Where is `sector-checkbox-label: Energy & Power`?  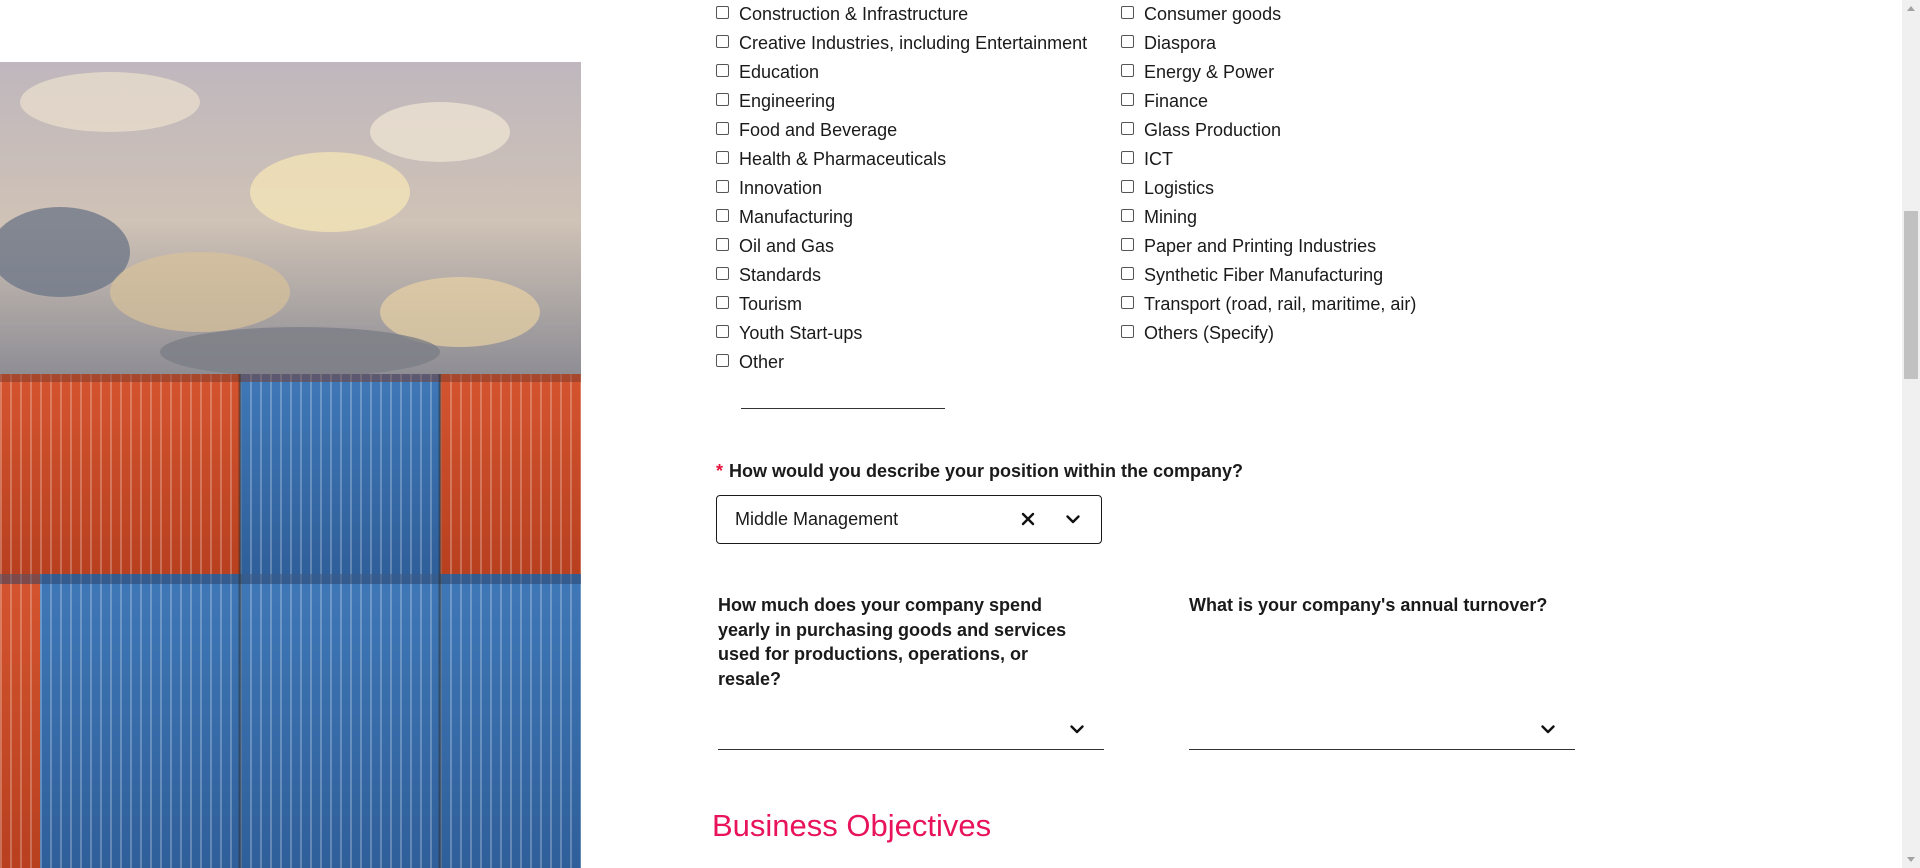 sector-checkbox-label: Energy & Power is located at coordinates (1209, 72).